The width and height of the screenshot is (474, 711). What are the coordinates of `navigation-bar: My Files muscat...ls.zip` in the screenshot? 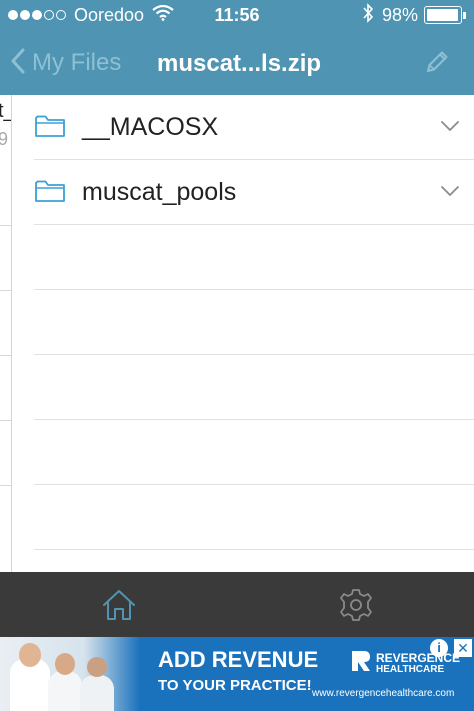 It's located at (237, 63).